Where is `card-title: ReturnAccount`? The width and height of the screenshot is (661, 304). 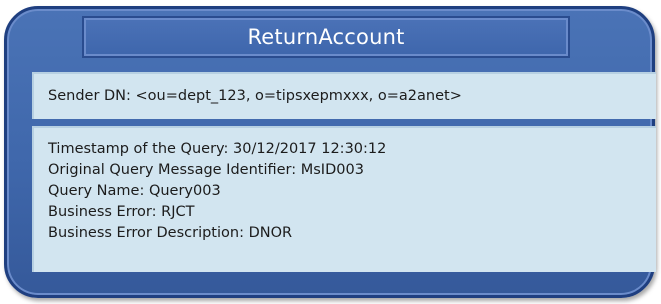 card-title: ReturnAccount is located at coordinates (326, 37).